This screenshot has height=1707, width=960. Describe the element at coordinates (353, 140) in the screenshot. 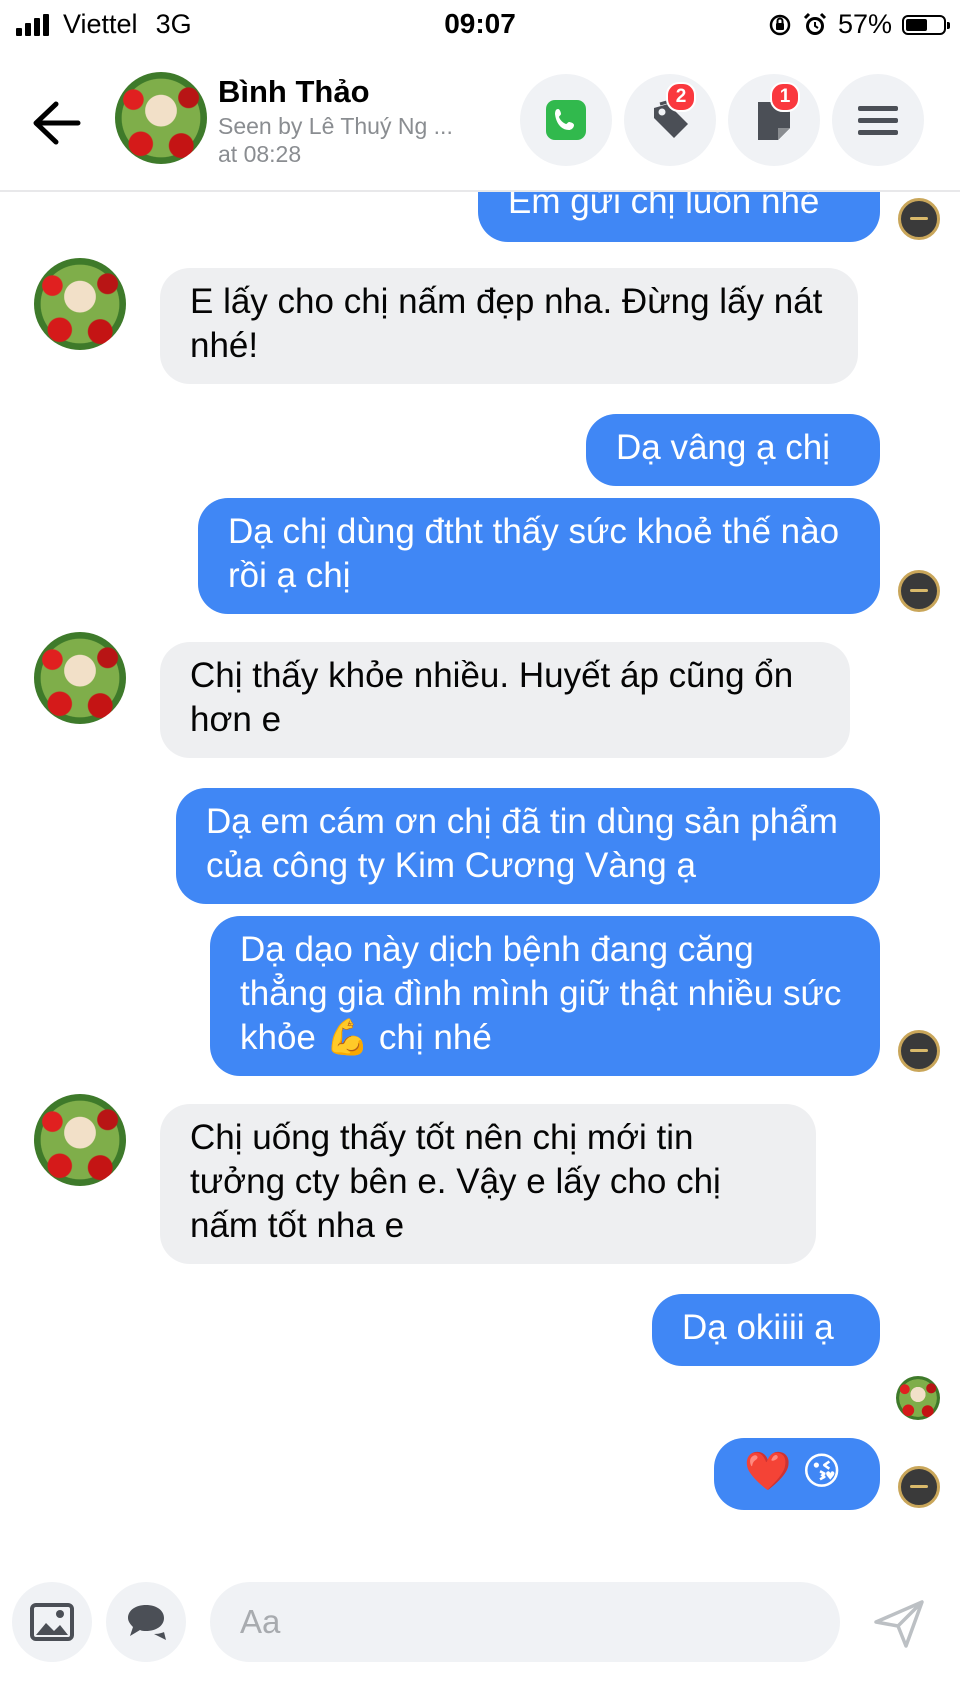

I see `seen-status: Seen by Lê Thuý Ng ... at 08:28` at that location.